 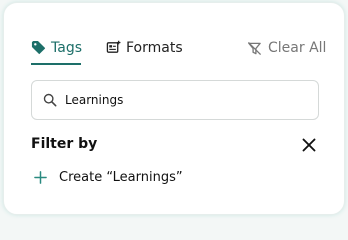 I want to click on tag-icon, so click(x=38, y=47).